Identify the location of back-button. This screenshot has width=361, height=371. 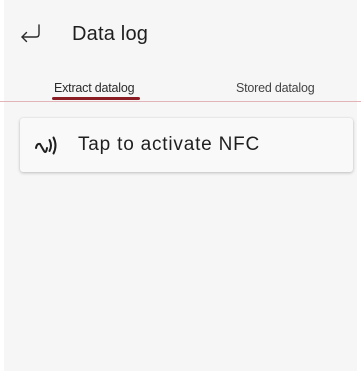
(31, 34).